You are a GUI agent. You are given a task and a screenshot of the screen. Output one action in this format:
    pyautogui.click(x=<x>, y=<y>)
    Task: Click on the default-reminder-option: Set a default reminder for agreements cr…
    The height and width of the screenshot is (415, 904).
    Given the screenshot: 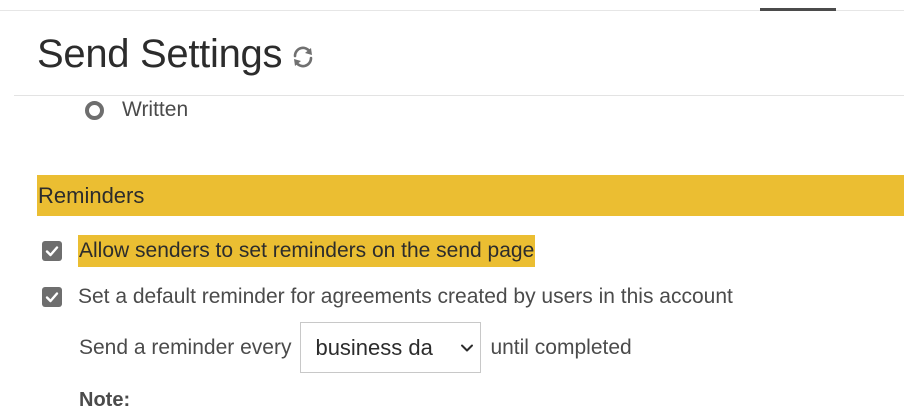 What is the action you would take?
    pyautogui.click(x=387, y=297)
    